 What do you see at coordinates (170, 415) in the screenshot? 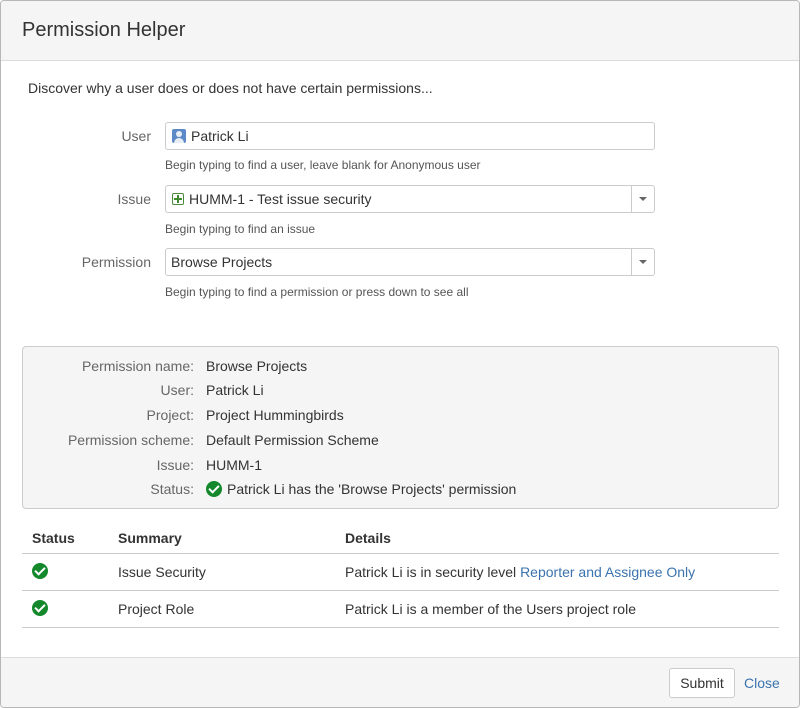
I see `summary-project-label: Project:` at bounding box center [170, 415].